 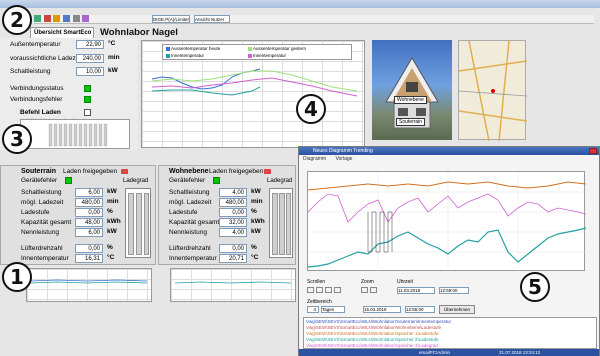 What do you see at coordinates (40, 112) in the screenshot?
I see `charge-command-label: Befehl Laden` at bounding box center [40, 112].